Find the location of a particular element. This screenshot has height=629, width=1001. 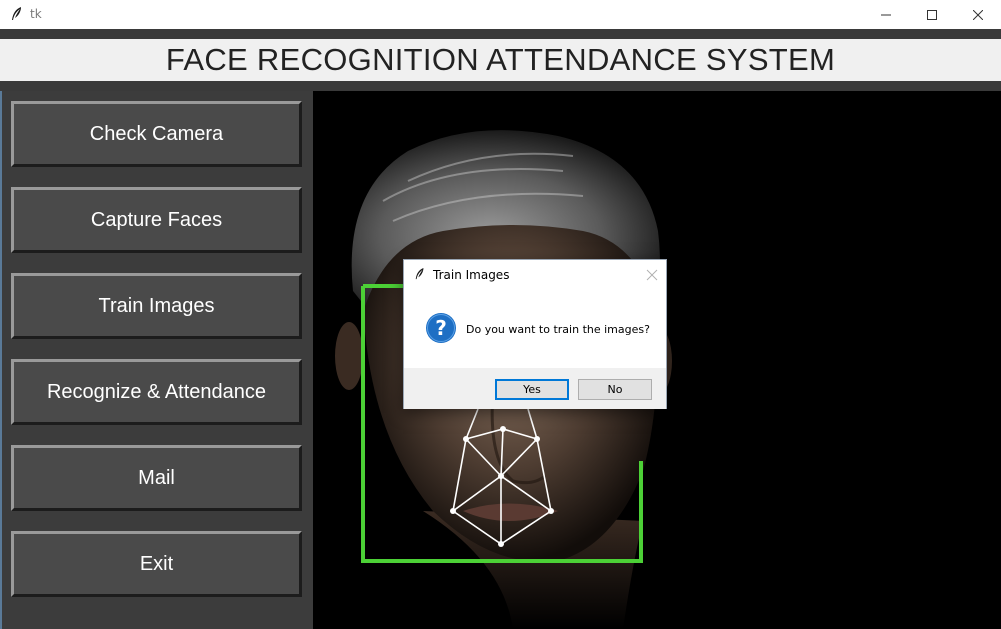

header-divider is located at coordinates (500, 86).